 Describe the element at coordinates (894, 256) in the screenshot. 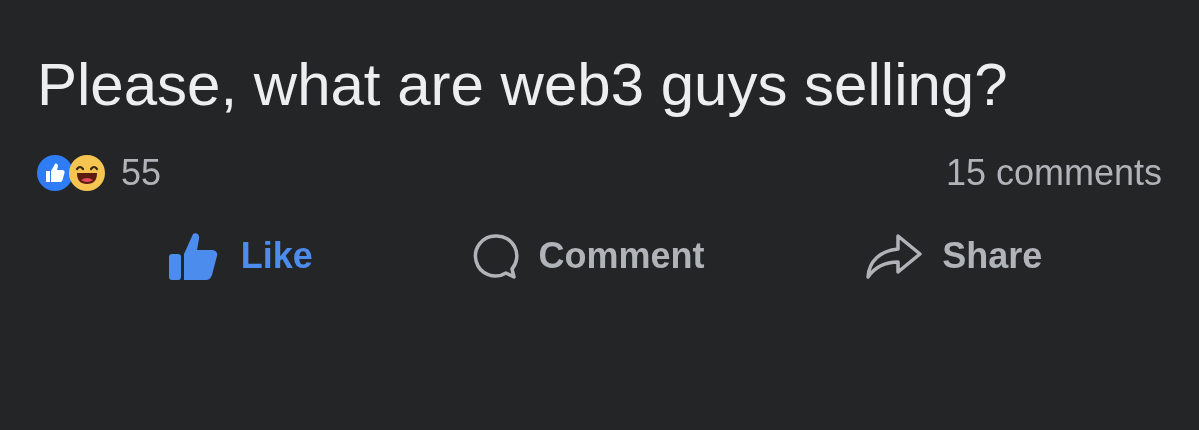

I see `share-arrow-icon` at that location.